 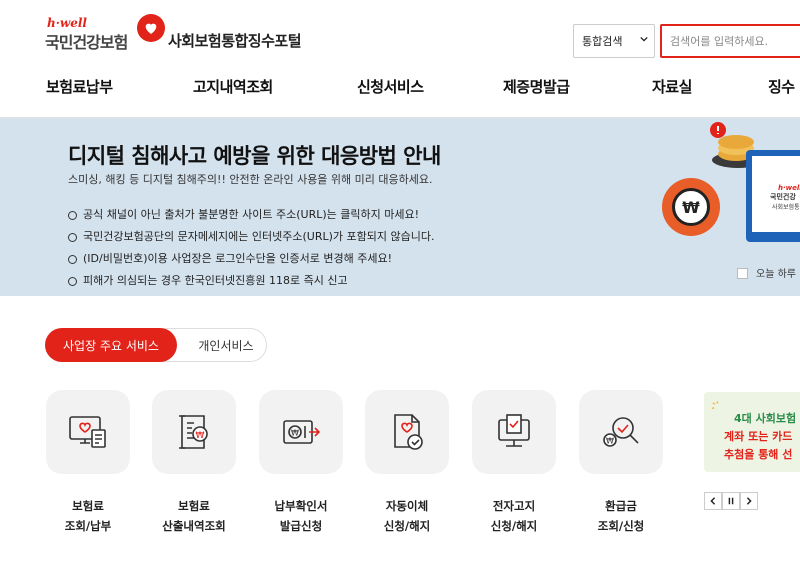 What do you see at coordinates (715, 405) in the screenshot?
I see `confetti-icon` at bounding box center [715, 405].